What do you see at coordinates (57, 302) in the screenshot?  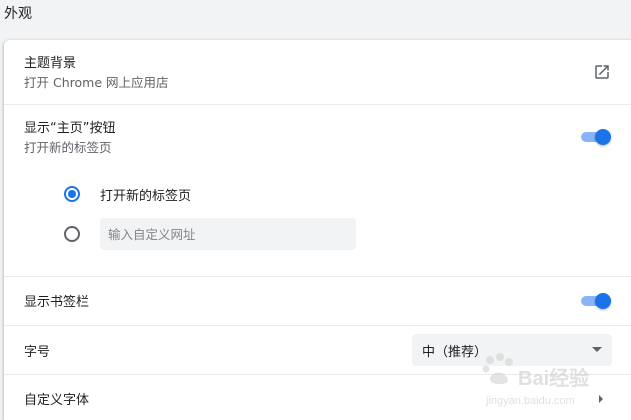 I see `bookmarks-bar-label: 显示书签栏` at bounding box center [57, 302].